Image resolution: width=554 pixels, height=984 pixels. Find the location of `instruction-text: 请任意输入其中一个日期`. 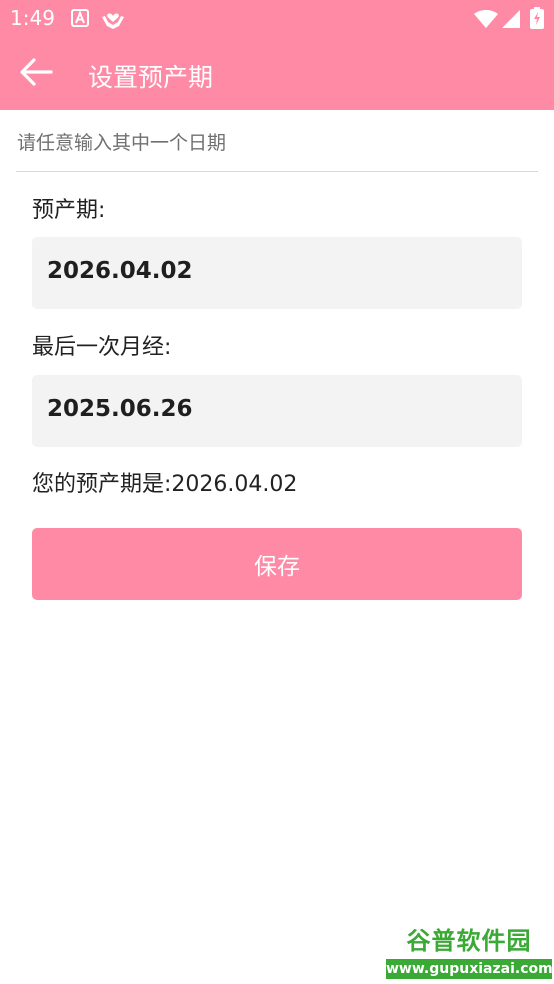

instruction-text: 请任意输入其中一个日期 is located at coordinates (122, 143).